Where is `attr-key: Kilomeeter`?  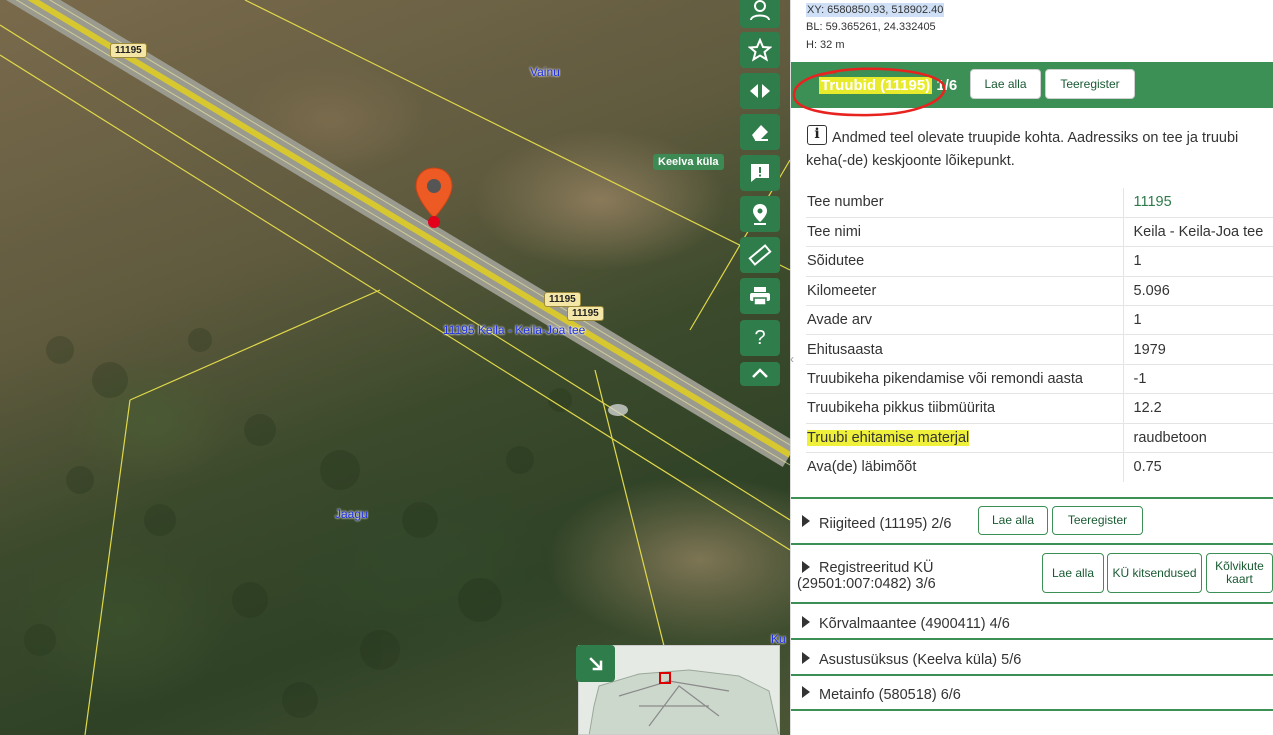 attr-key: Kilomeeter is located at coordinates (964, 291).